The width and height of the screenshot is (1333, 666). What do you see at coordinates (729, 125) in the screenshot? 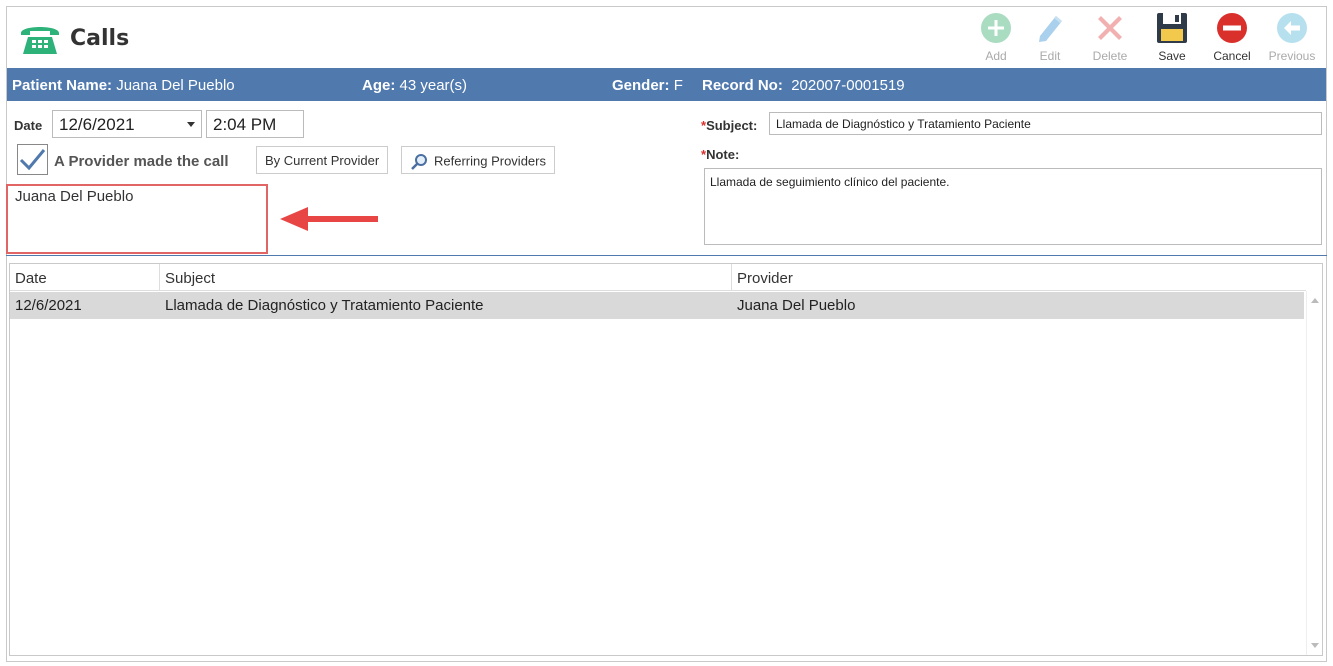
I see `subject-label: *Subject:` at bounding box center [729, 125].